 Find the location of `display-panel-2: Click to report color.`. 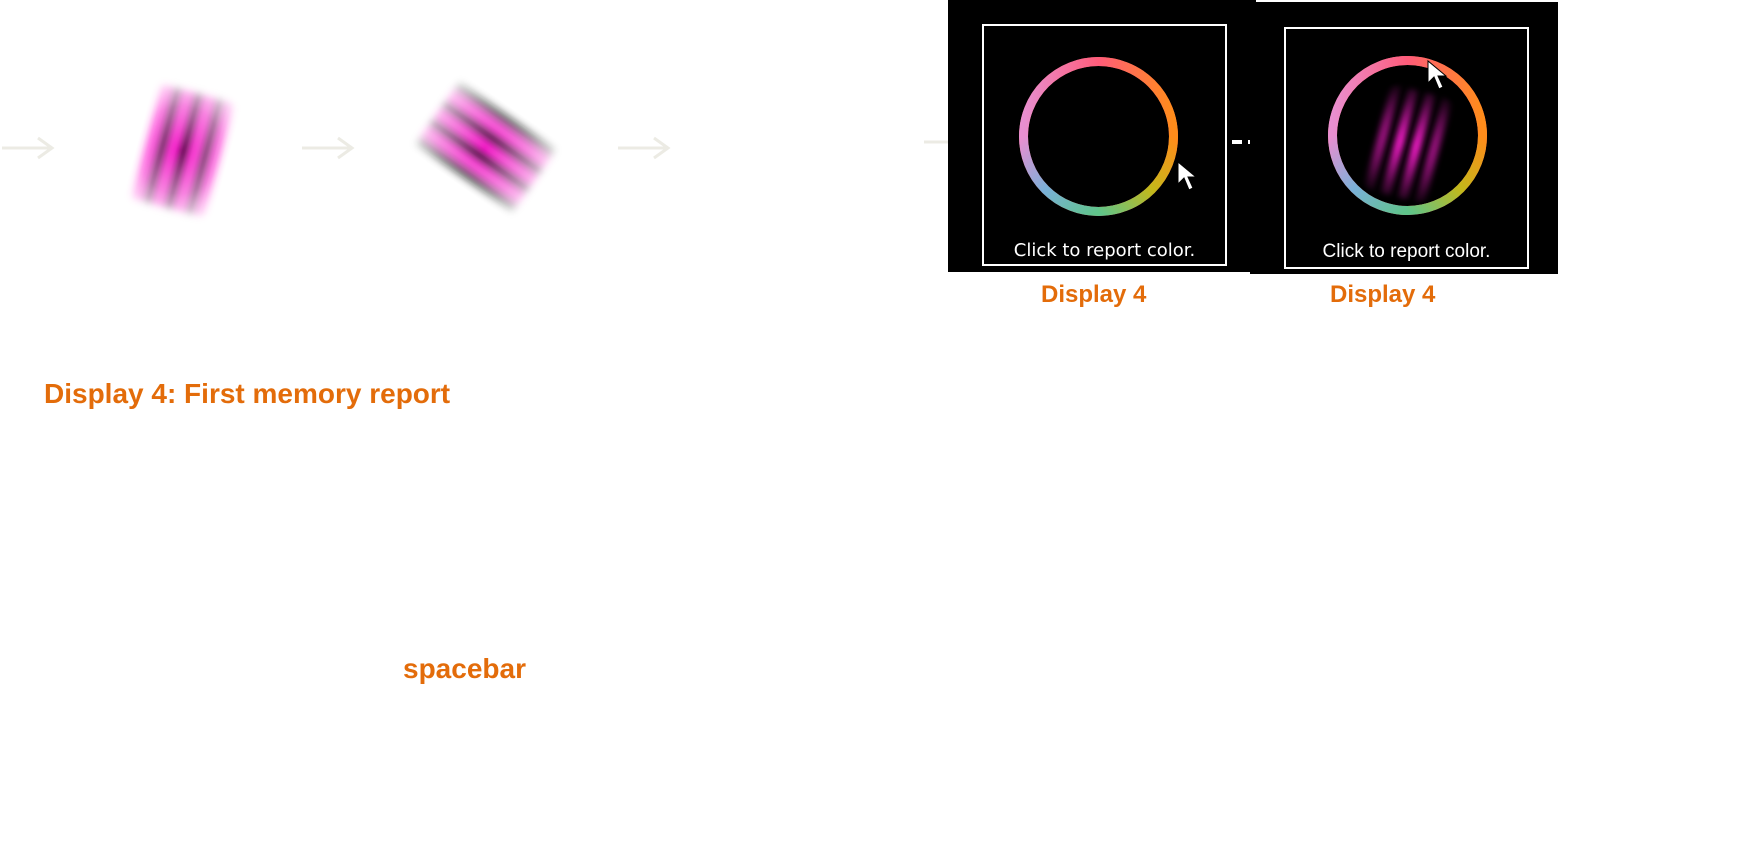

display-panel-2: Click to report color. is located at coordinates (1404, 138).